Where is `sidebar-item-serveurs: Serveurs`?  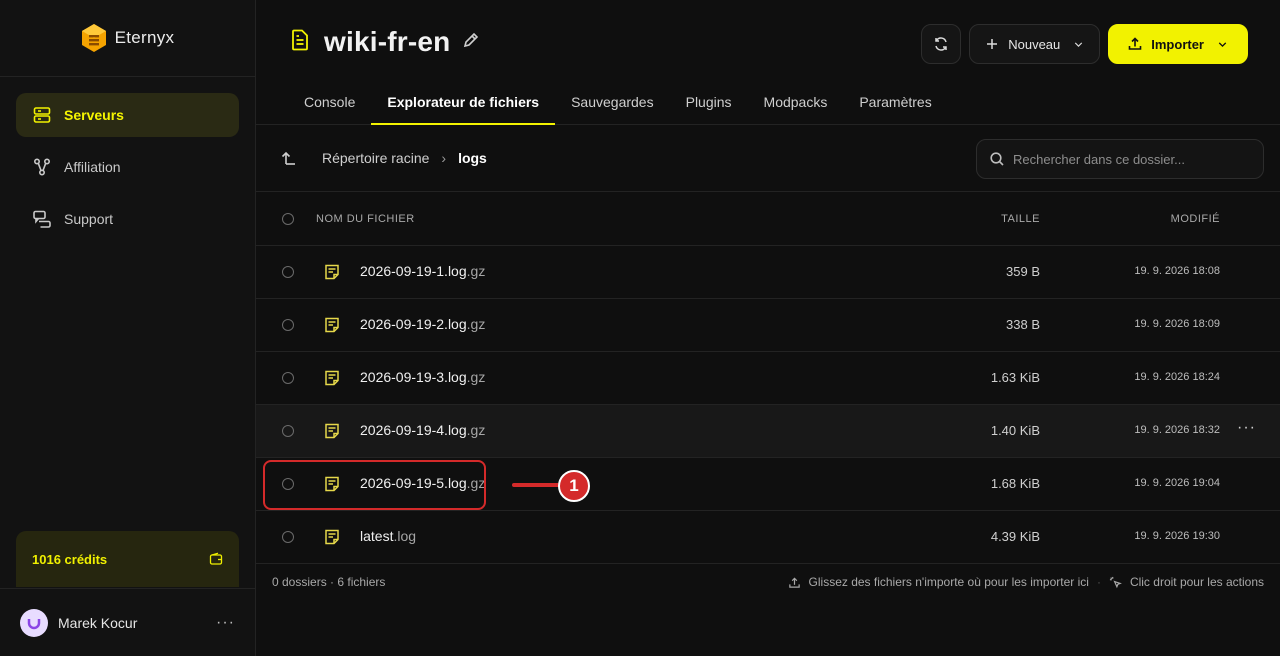 sidebar-item-serveurs: Serveurs is located at coordinates (127, 115).